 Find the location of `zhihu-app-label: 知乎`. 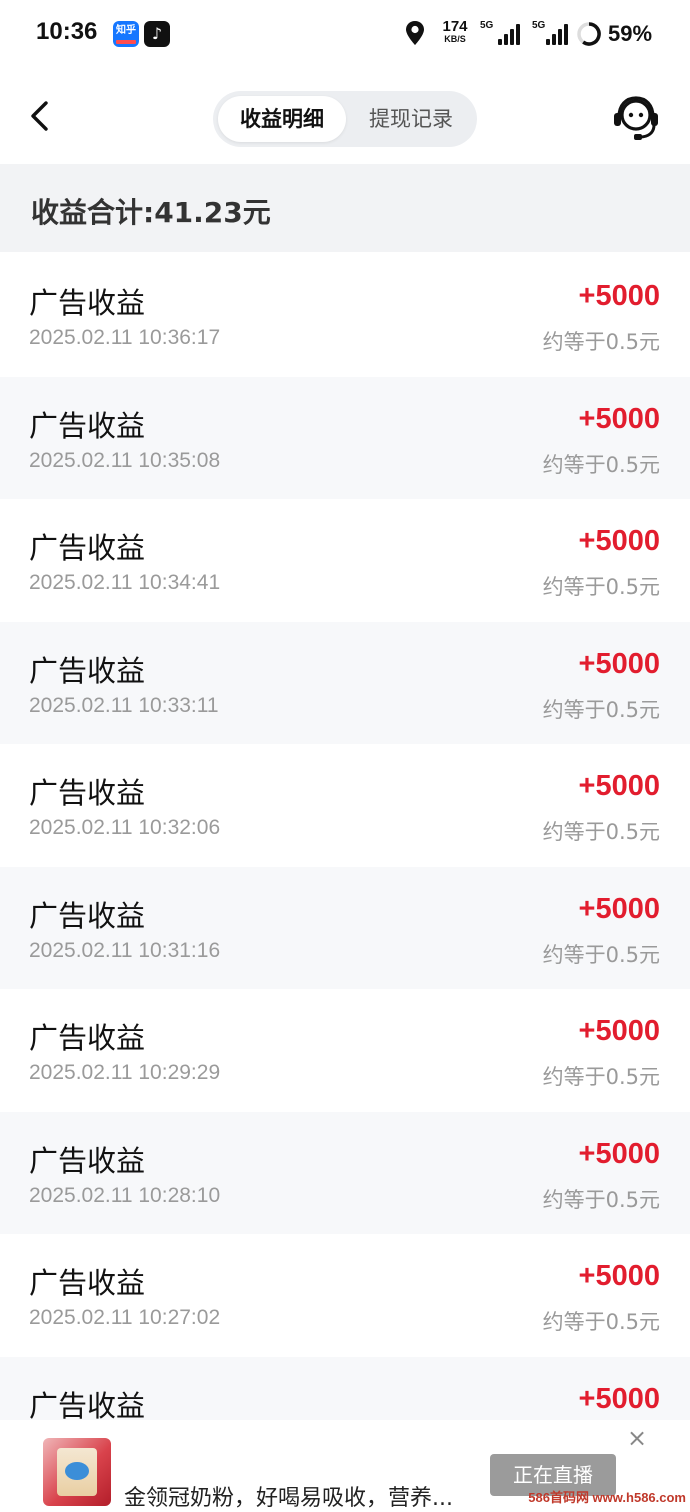

zhihu-app-label: 知乎 is located at coordinates (126, 30).